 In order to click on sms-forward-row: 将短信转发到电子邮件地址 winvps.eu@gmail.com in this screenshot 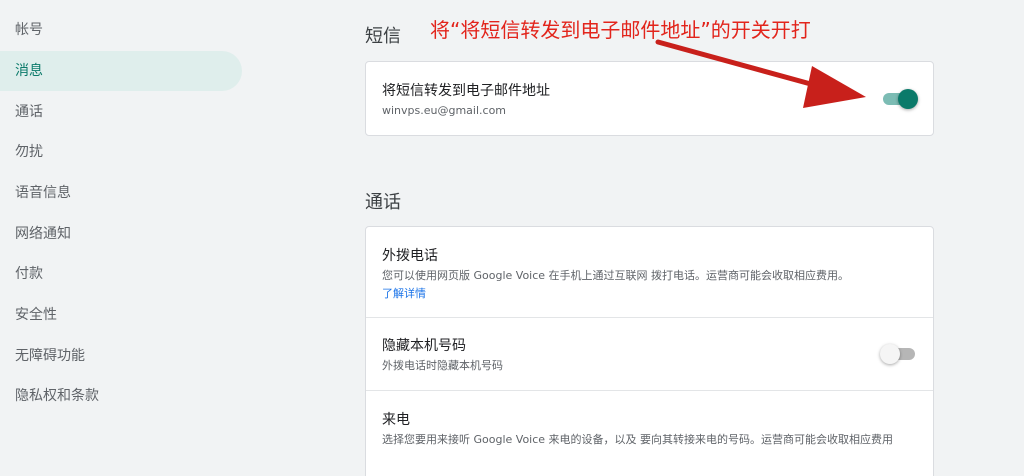, I will do `click(649, 98)`.